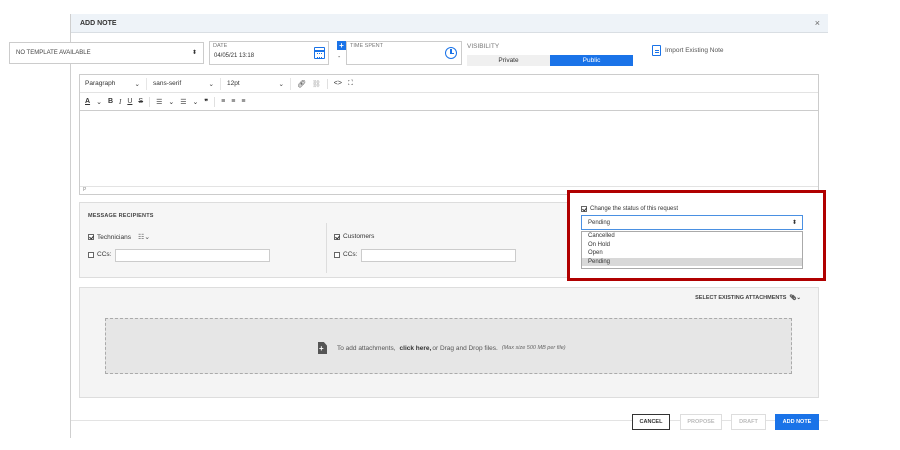 The width and height of the screenshot is (900, 450). What do you see at coordinates (656, 50) in the screenshot?
I see `document-icon` at bounding box center [656, 50].